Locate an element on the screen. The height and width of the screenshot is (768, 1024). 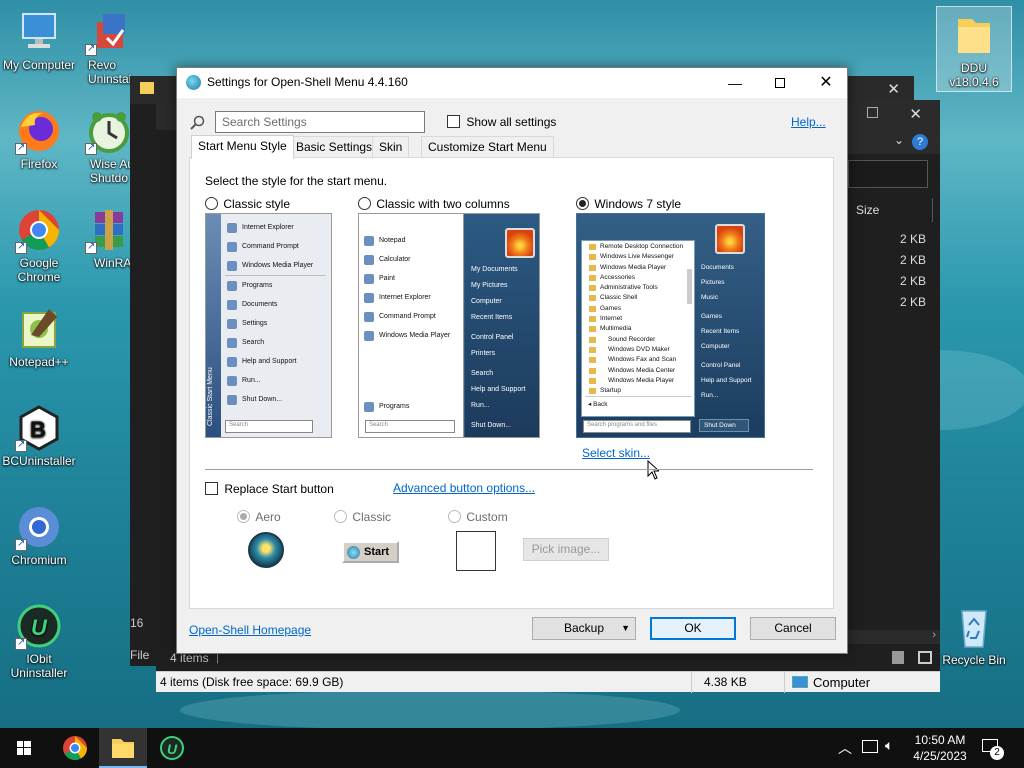
chevron-up-icon: ︿ is located at coordinates (845, 748).